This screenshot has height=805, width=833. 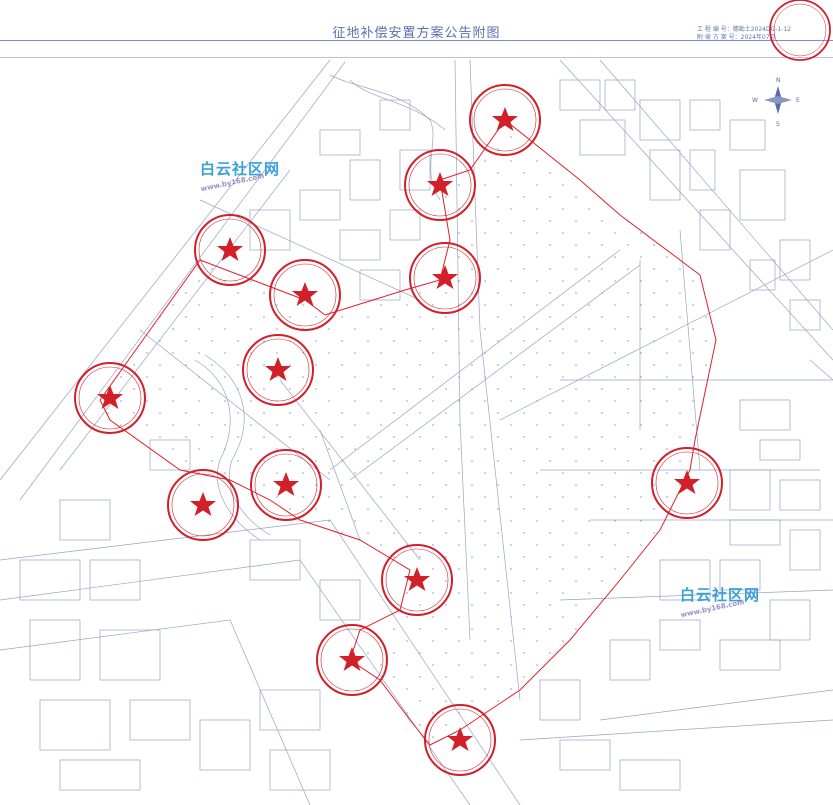 What do you see at coordinates (778, 124) in the screenshot?
I see `compass-s: S` at bounding box center [778, 124].